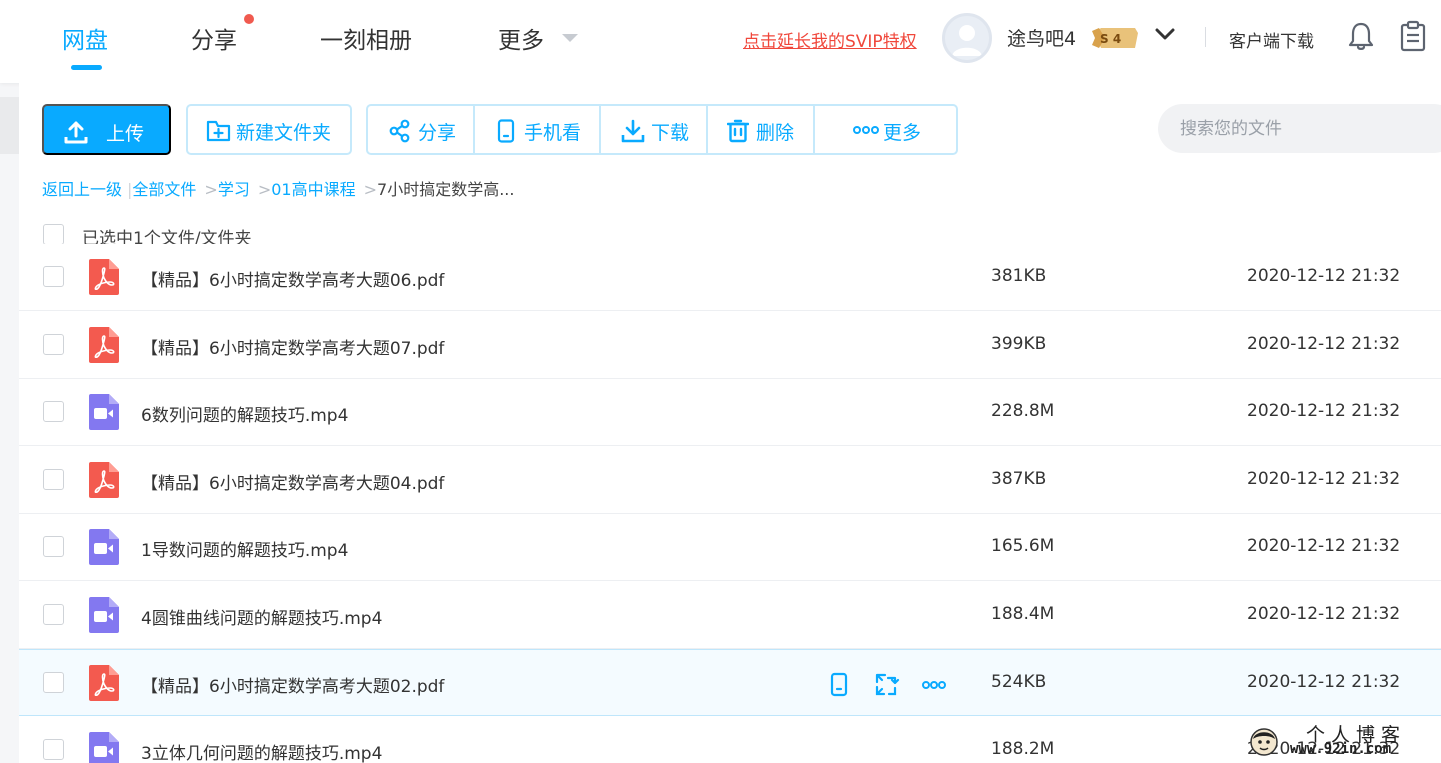 Image resolution: width=1441 pixels, height=763 pixels. I want to click on row-hover-actions, so click(888, 684).